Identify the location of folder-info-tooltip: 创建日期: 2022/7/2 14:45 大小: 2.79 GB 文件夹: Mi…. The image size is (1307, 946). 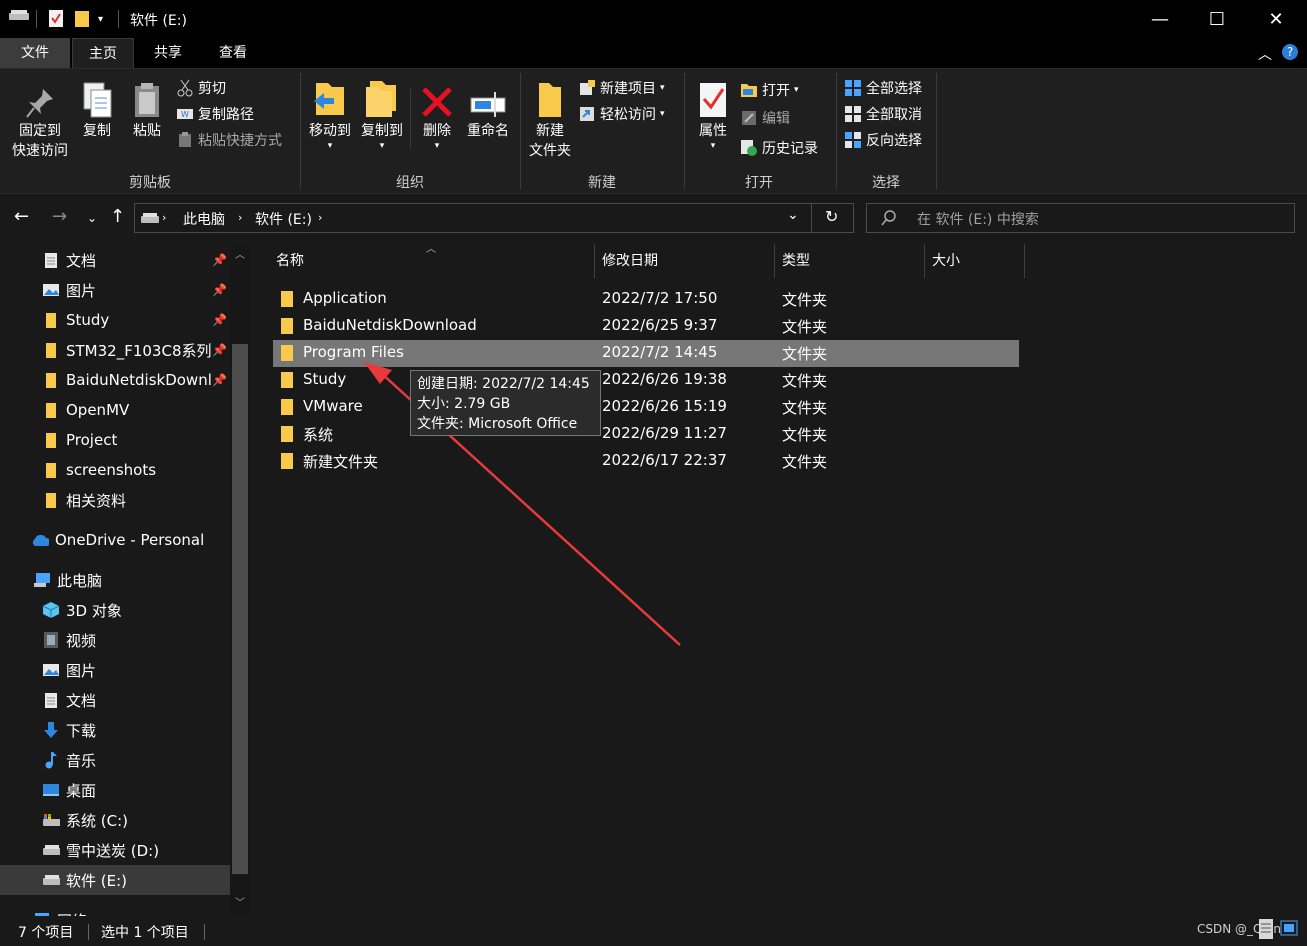
(505, 403).